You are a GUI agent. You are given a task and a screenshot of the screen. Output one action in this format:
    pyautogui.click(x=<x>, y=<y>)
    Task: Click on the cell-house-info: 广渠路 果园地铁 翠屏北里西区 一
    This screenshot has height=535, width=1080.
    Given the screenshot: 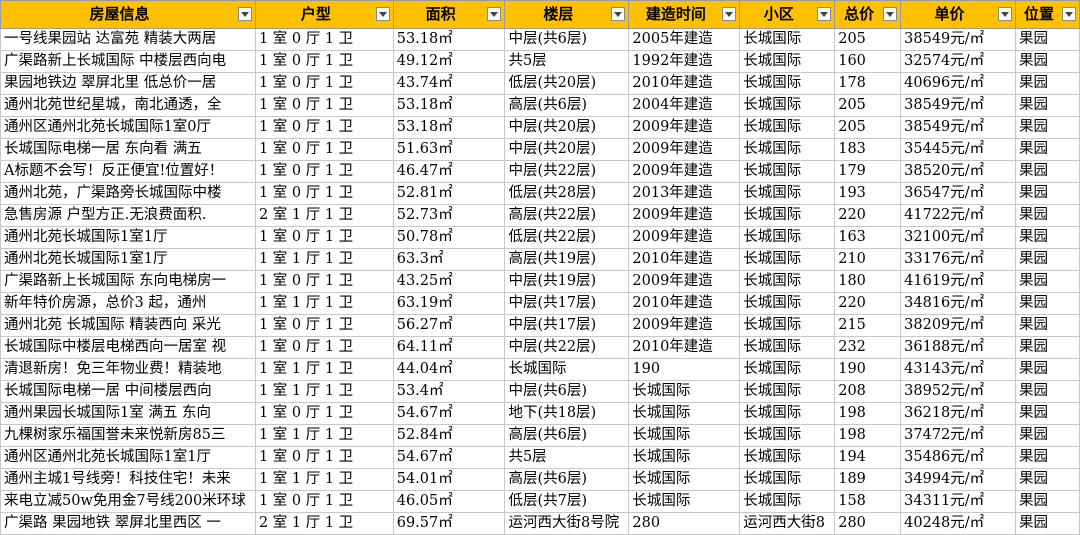 What is the action you would take?
    pyautogui.click(x=128, y=523)
    